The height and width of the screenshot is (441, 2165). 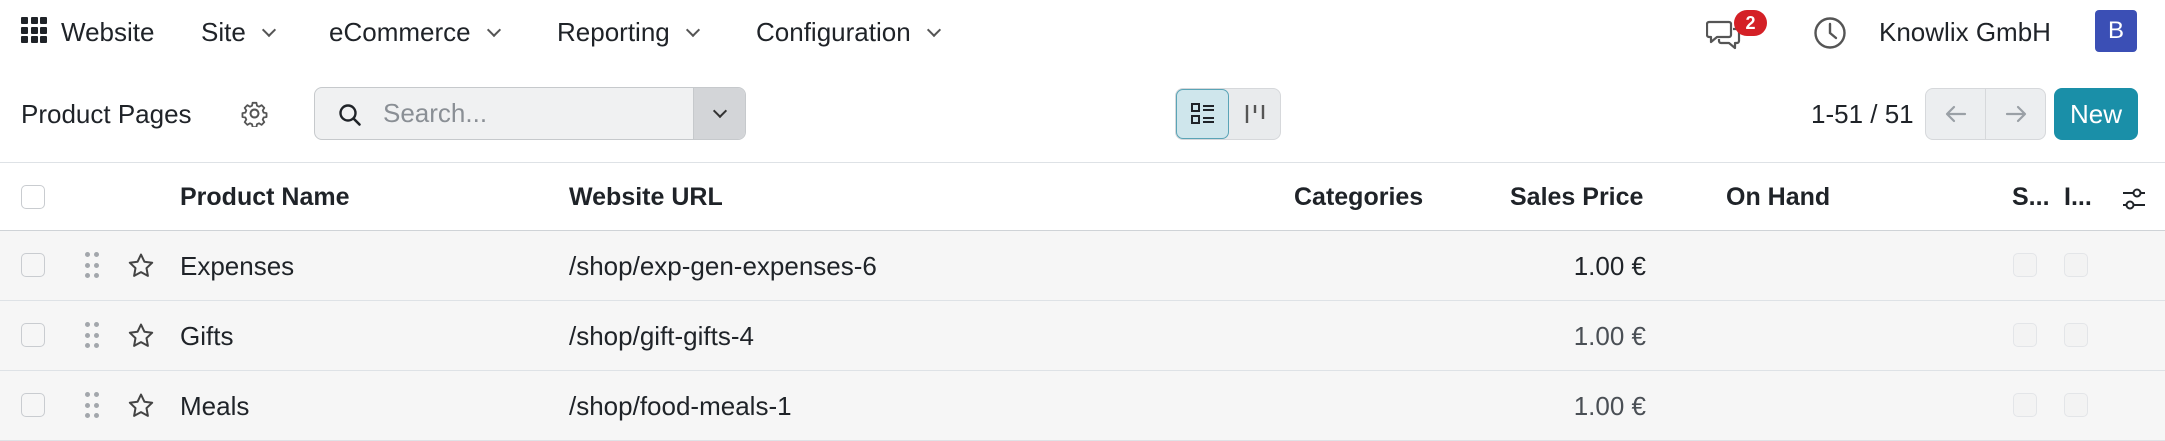 I want to click on website-url: /shop/exp-gen-expenses-6, so click(x=723, y=266).